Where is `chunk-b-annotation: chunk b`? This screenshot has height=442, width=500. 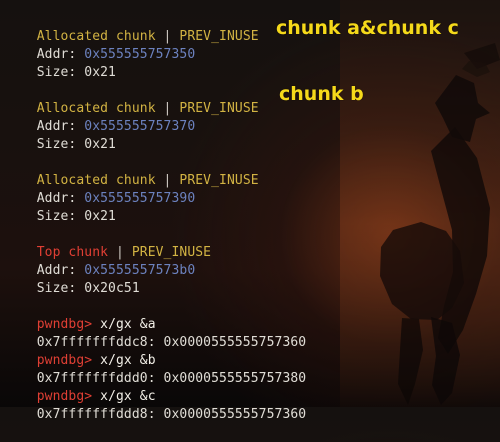 chunk-b-annotation: chunk b is located at coordinates (321, 94).